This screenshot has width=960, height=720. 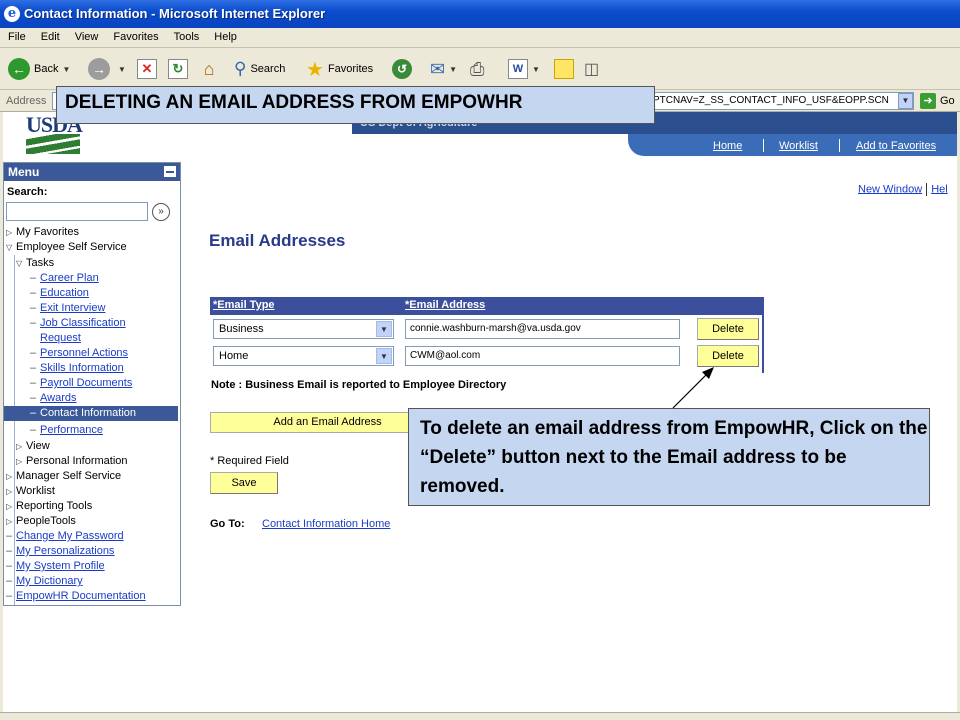 What do you see at coordinates (477, 69) in the screenshot?
I see `print-button: ⎙` at bounding box center [477, 69].